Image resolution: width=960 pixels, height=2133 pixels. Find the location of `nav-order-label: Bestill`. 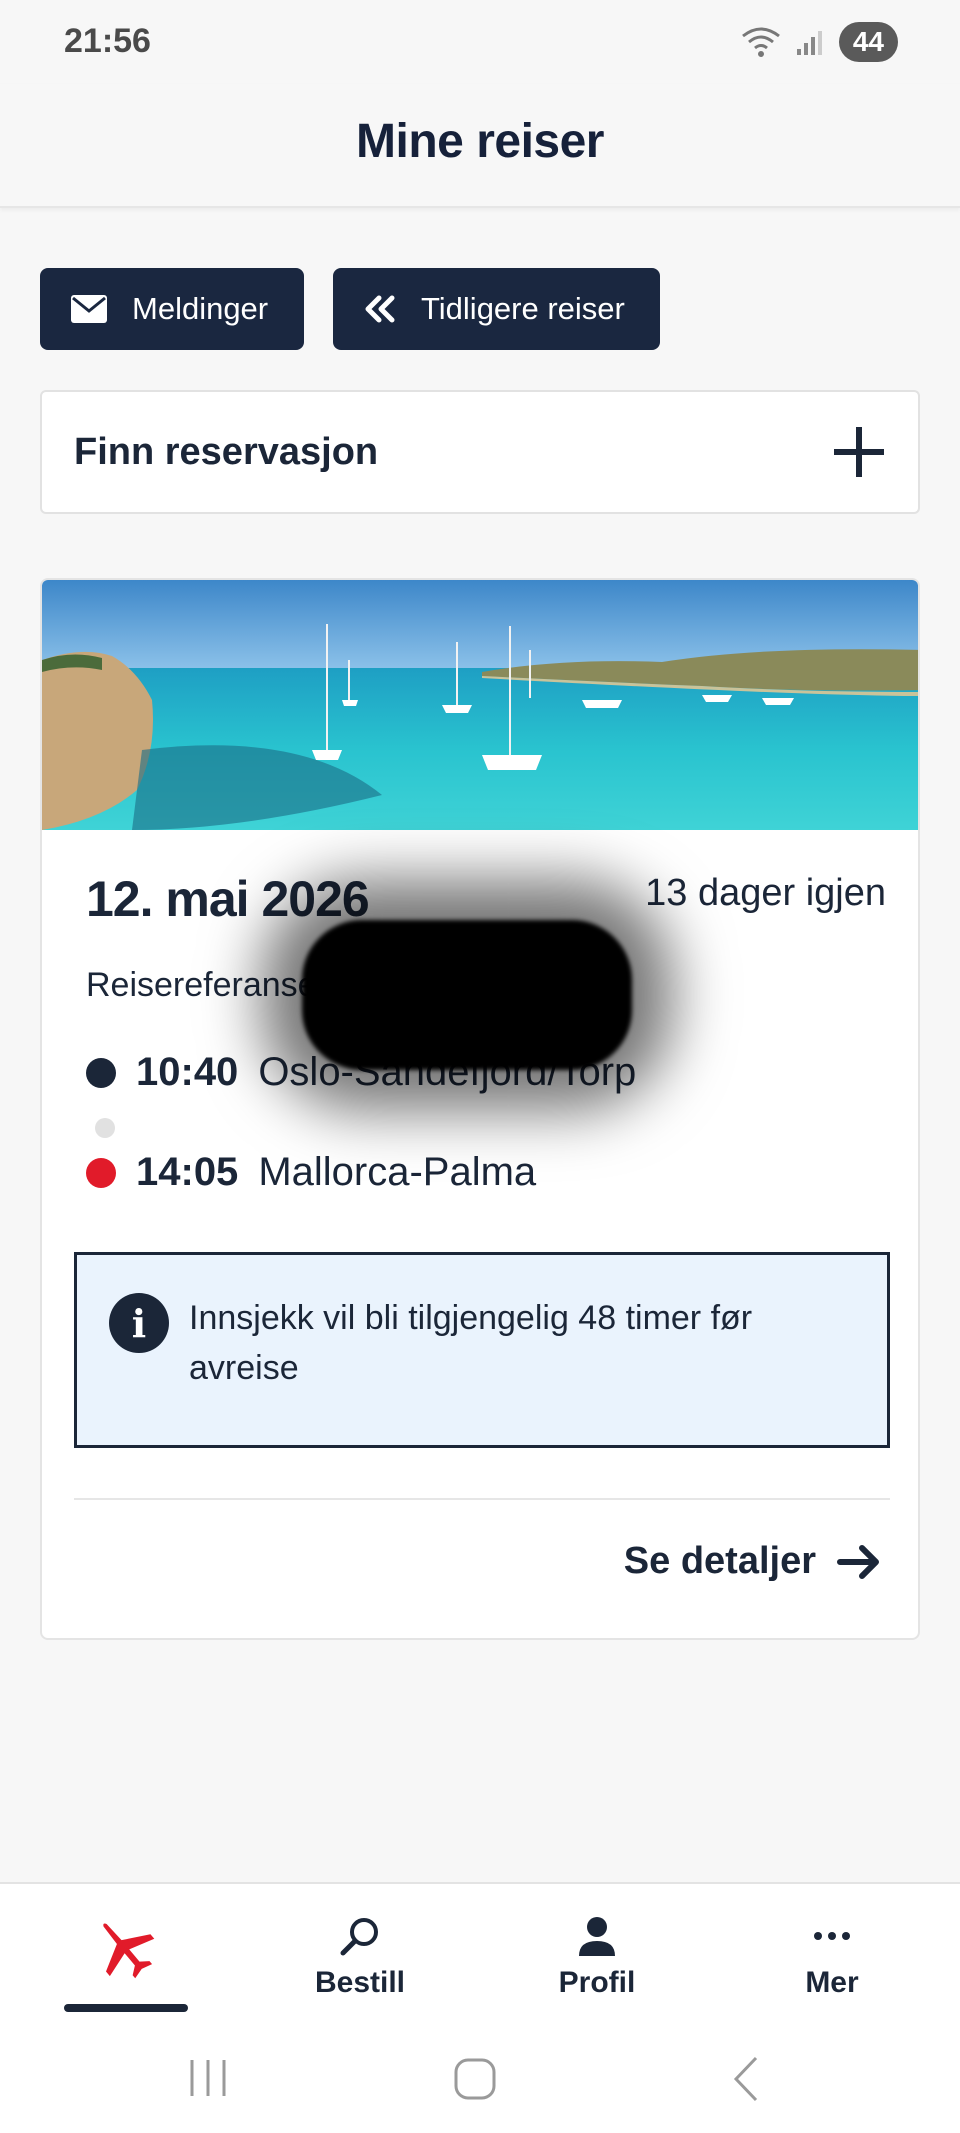

nav-order-label: Bestill is located at coordinates (360, 1982).